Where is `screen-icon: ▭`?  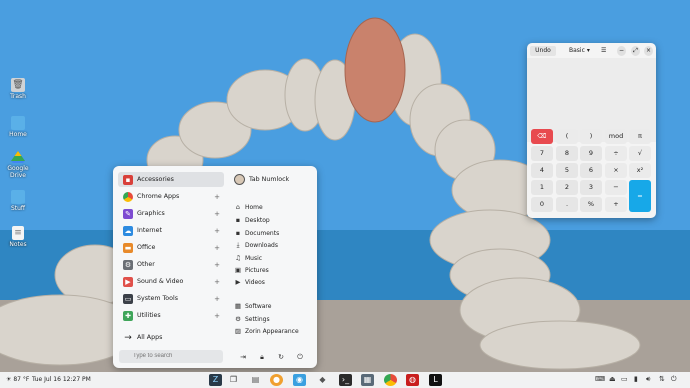 screen-icon: ▭ is located at coordinates (624, 379).